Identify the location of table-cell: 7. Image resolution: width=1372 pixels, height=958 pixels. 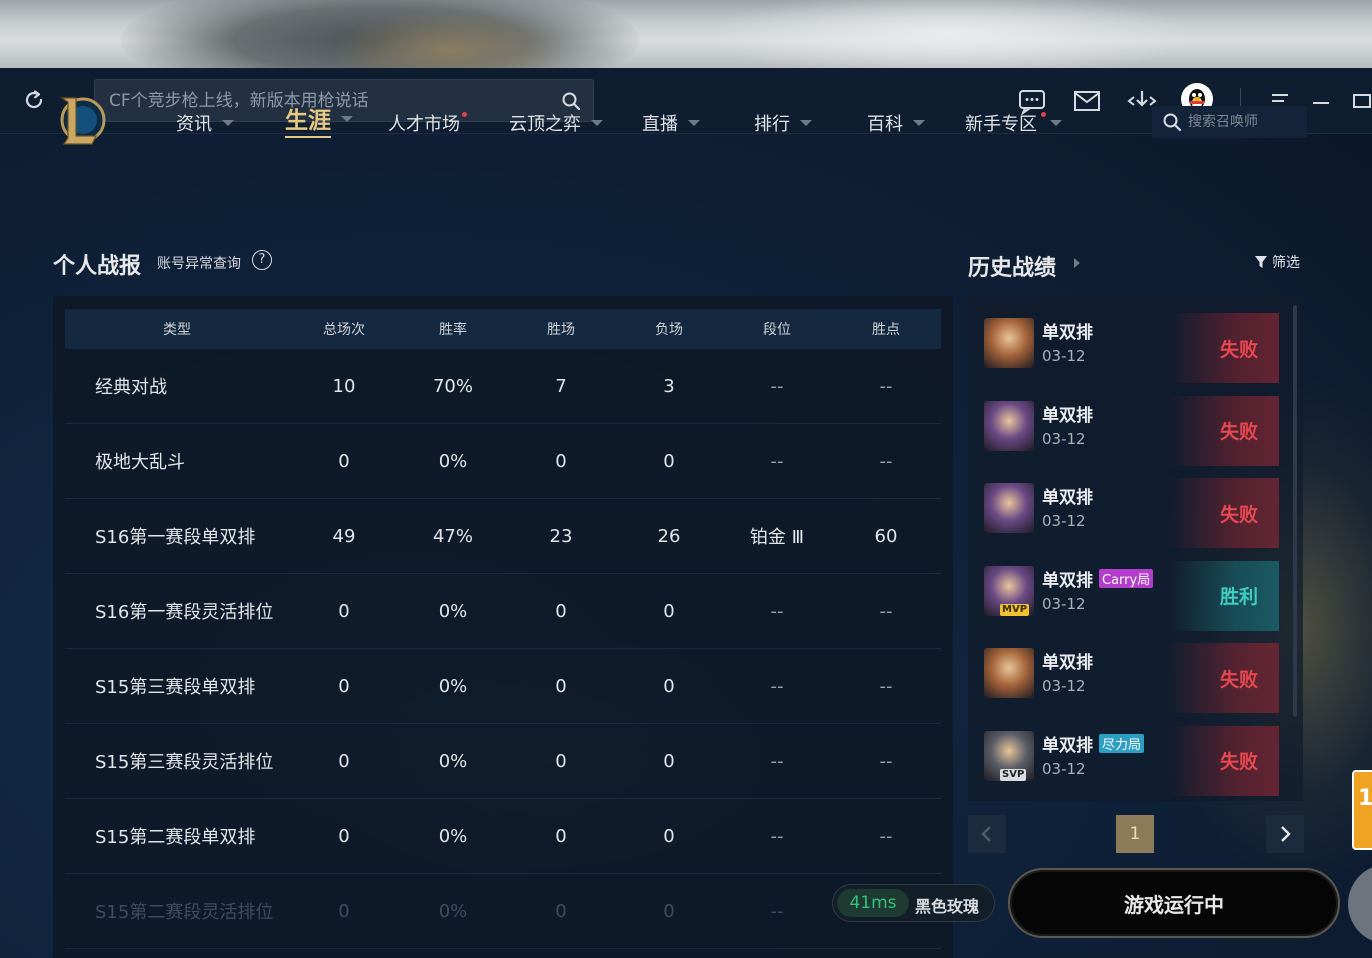
(561, 386).